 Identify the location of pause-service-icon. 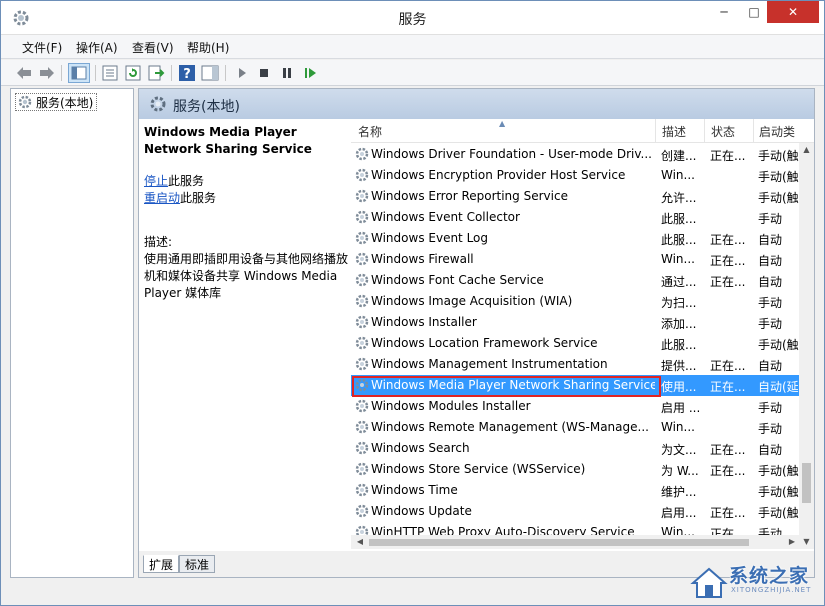
(287, 73).